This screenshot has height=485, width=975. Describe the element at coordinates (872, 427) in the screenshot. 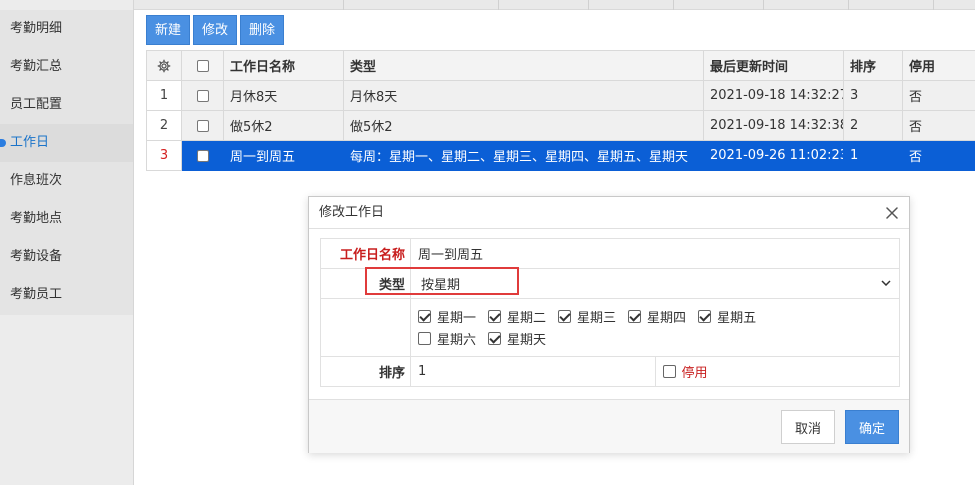

I see `confirm-button: 确定` at that location.